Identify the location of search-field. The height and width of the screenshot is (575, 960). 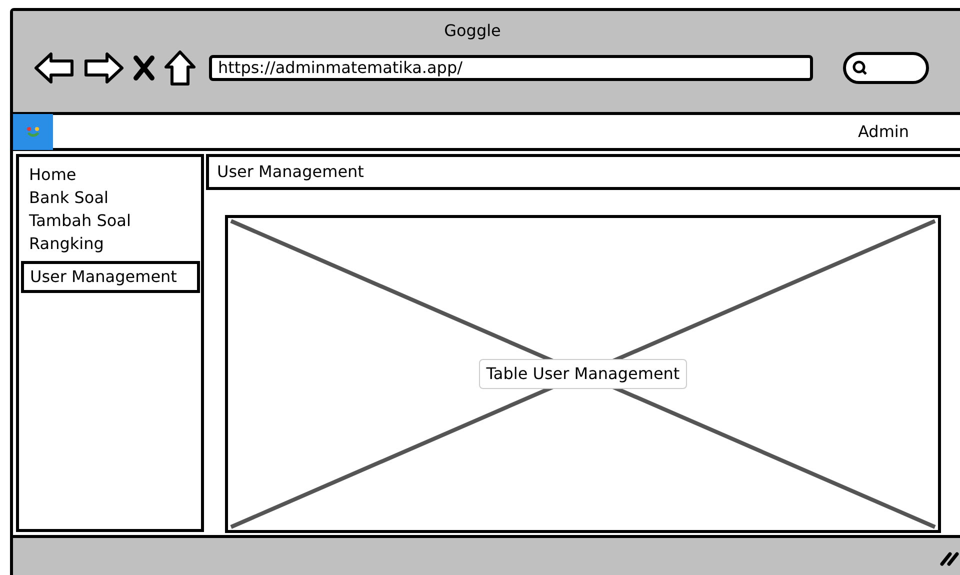
(886, 68).